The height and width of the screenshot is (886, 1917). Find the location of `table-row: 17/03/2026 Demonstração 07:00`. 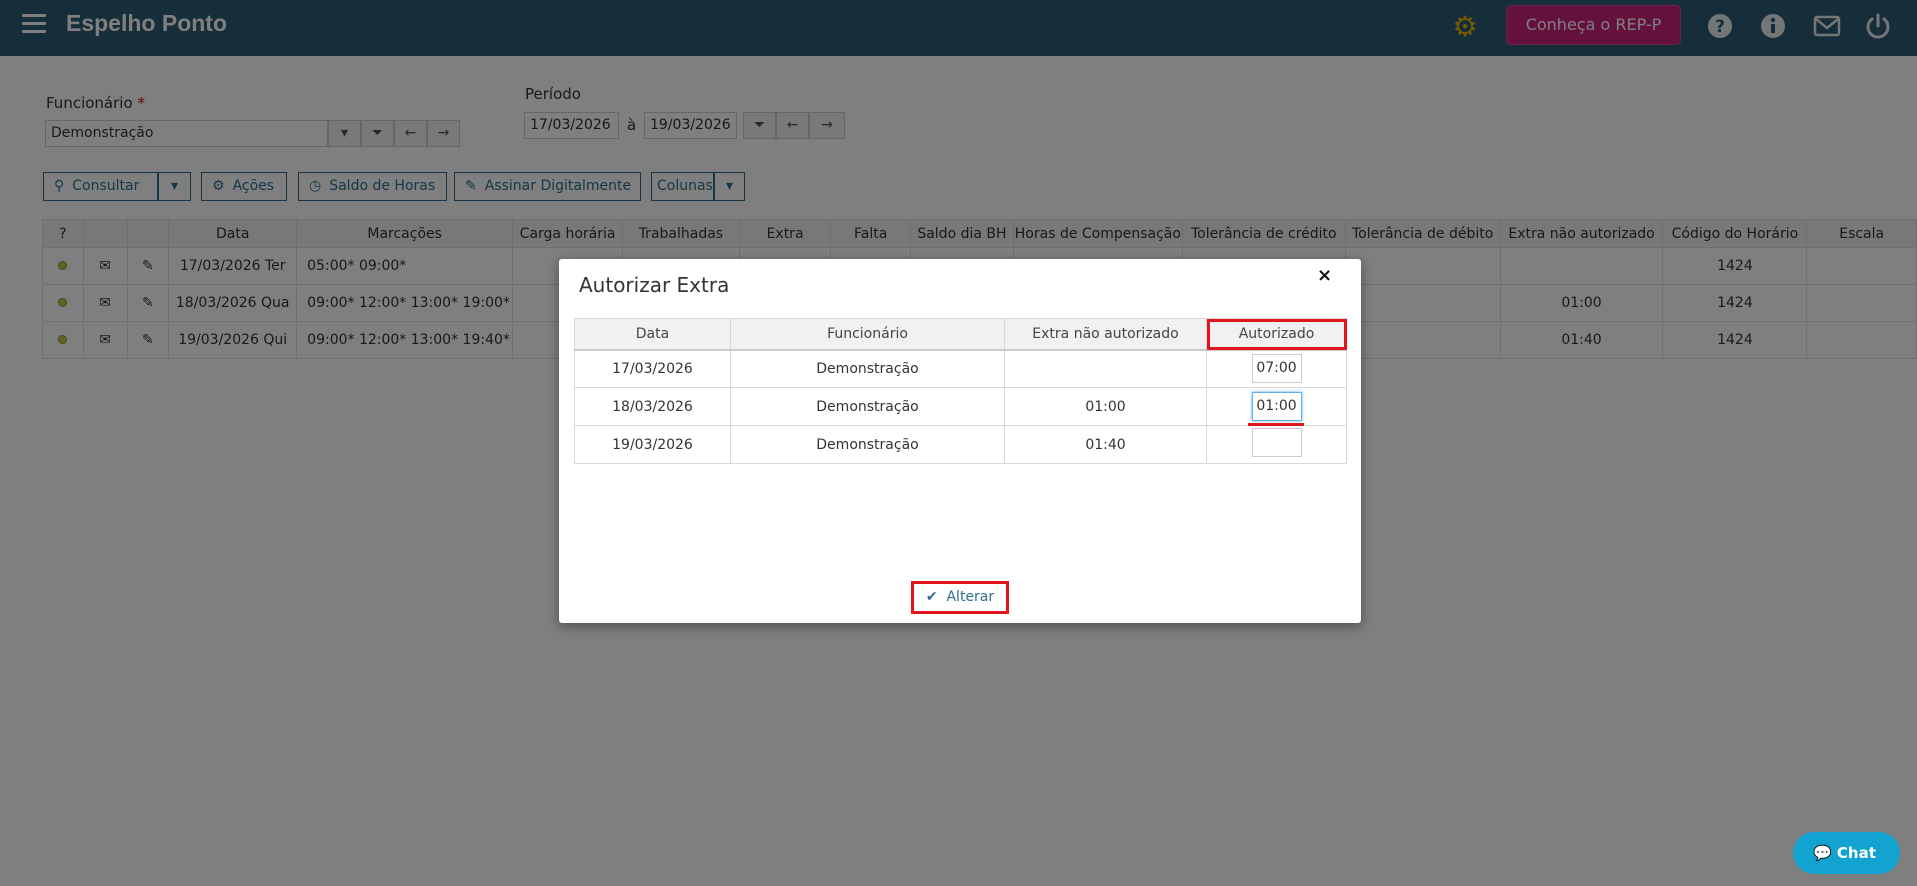

table-row: 17/03/2026 Demonstração 07:00 is located at coordinates (960, 368).